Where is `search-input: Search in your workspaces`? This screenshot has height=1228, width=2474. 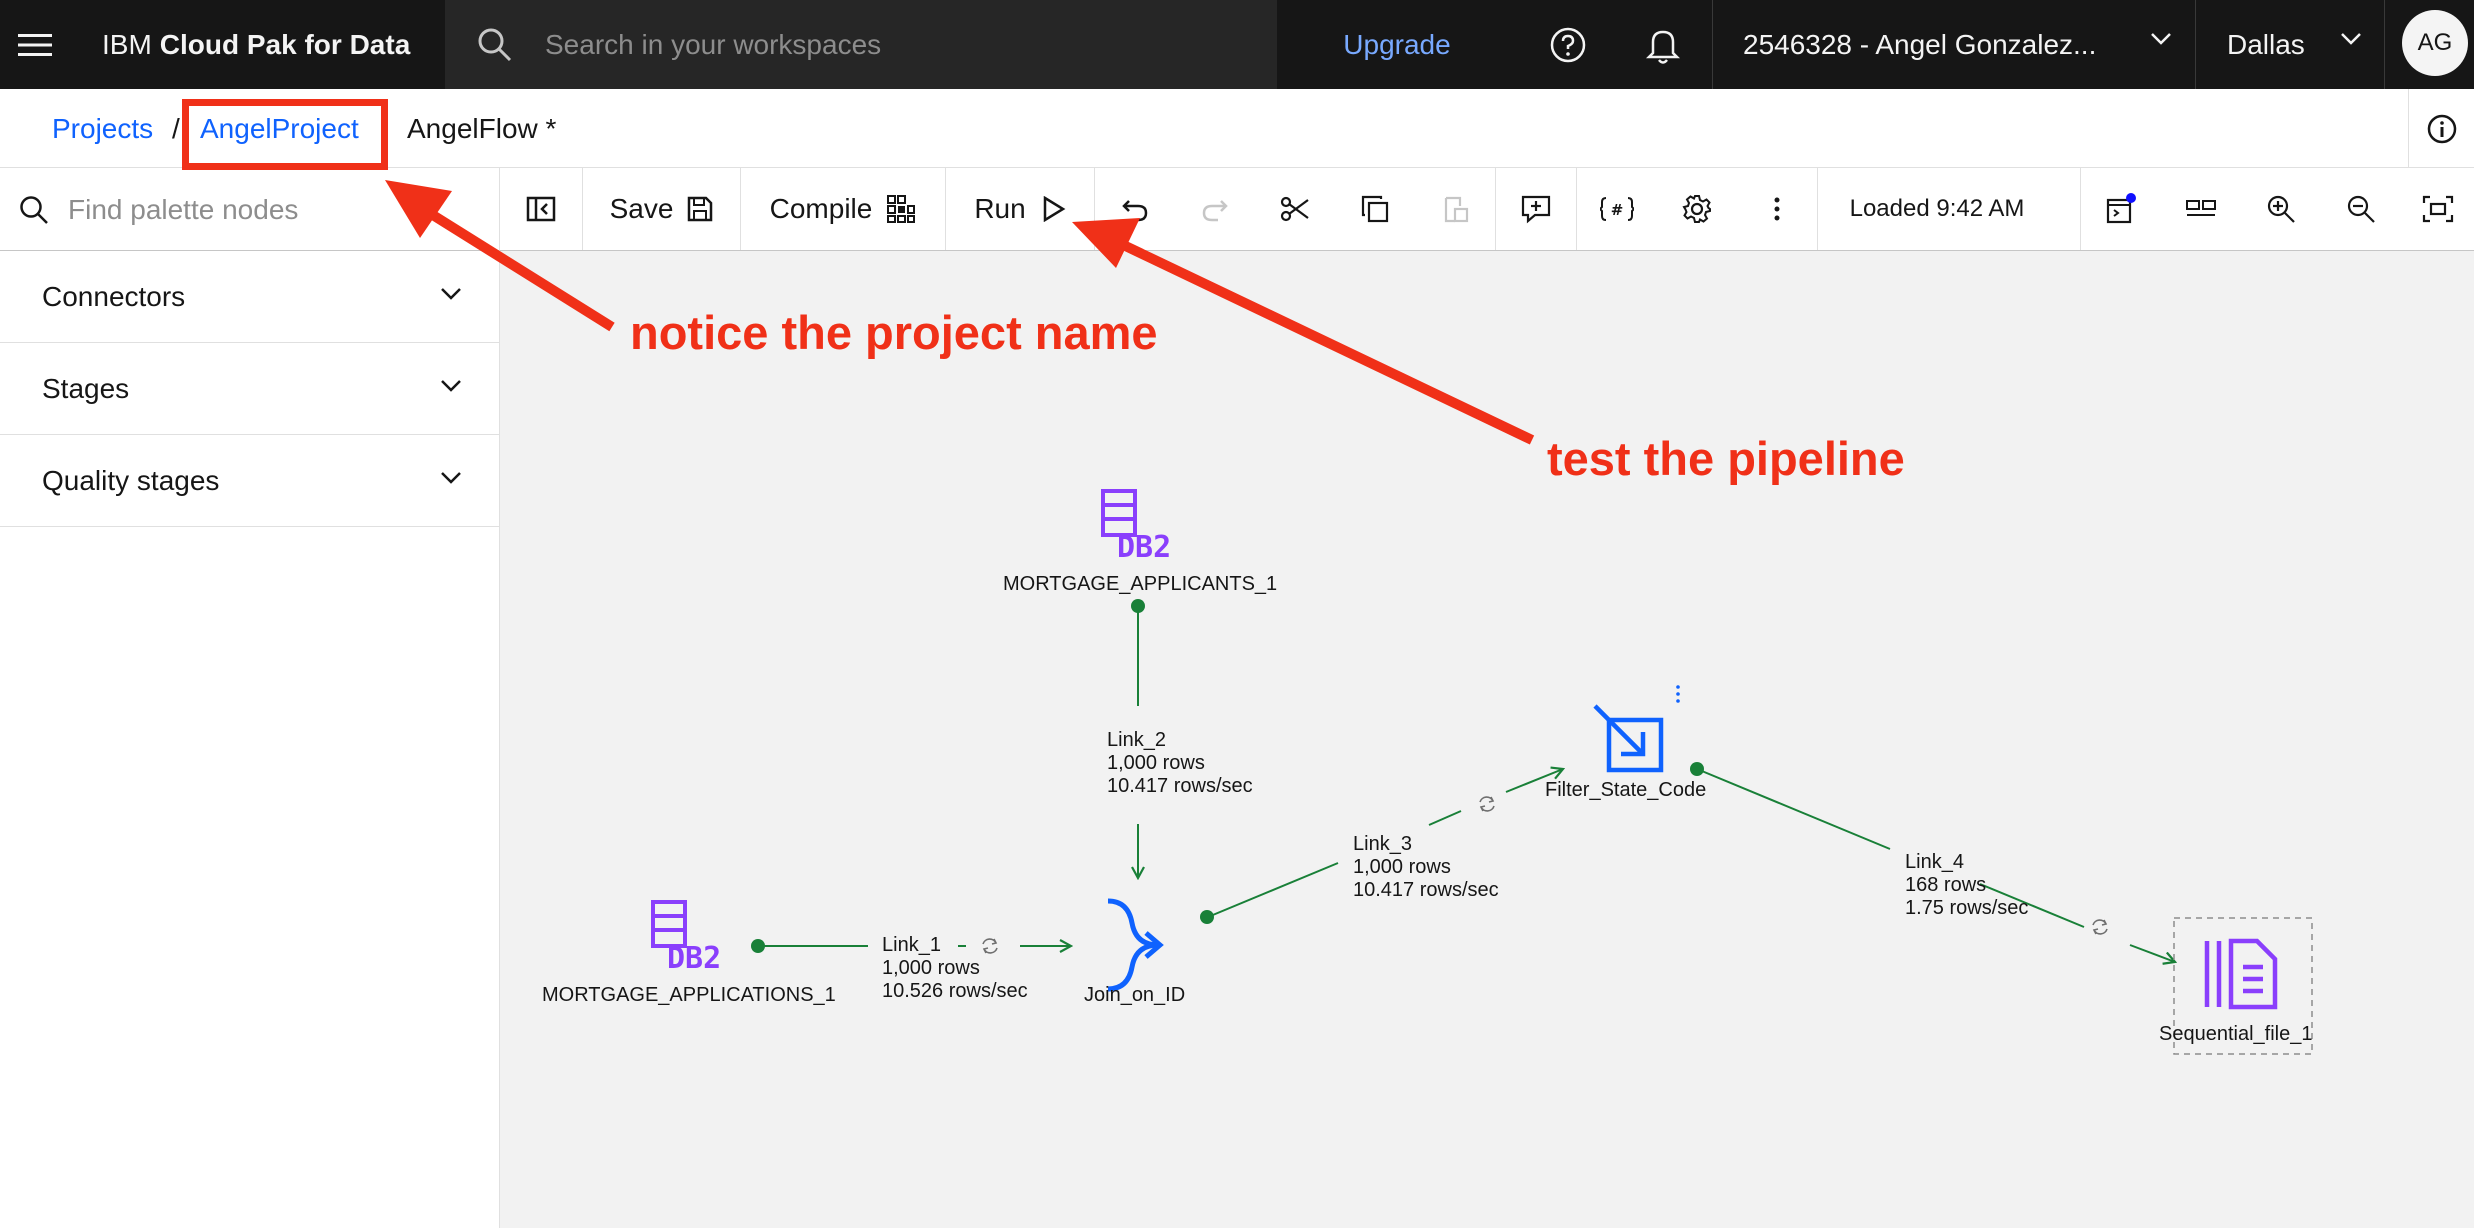
search-input: Search in your workspaces is located at coordinates (713, 45).